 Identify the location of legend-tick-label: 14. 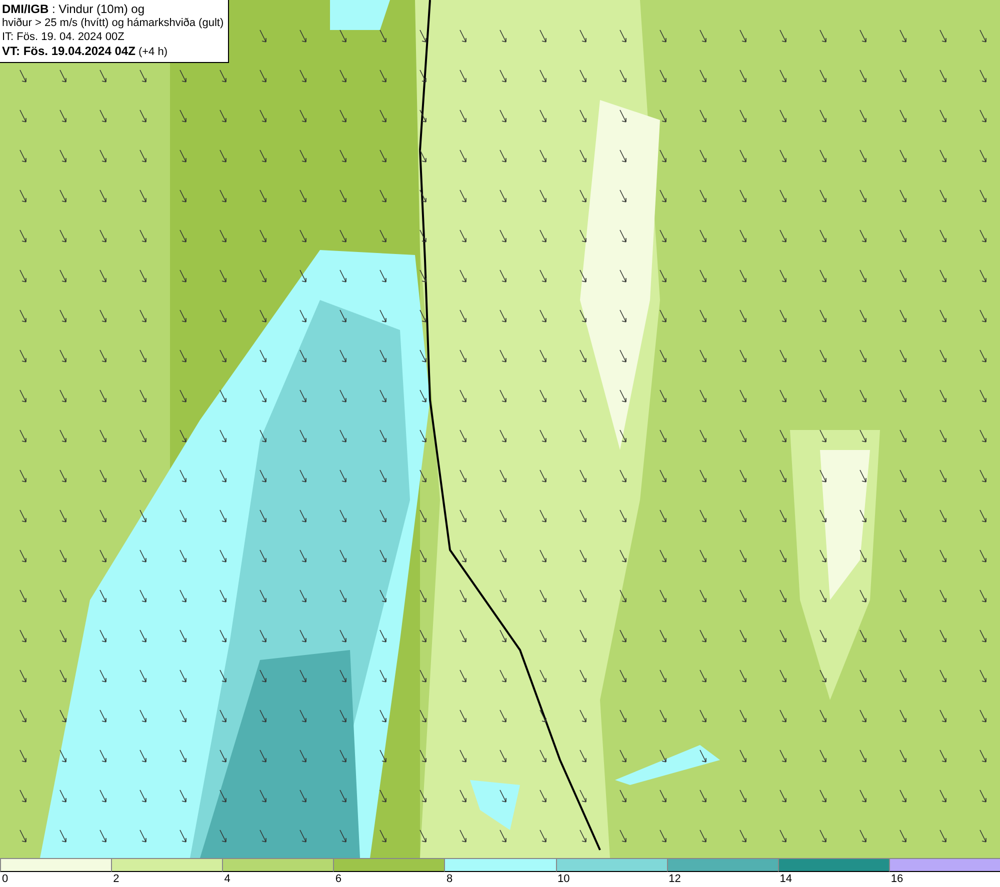
(785, 879).